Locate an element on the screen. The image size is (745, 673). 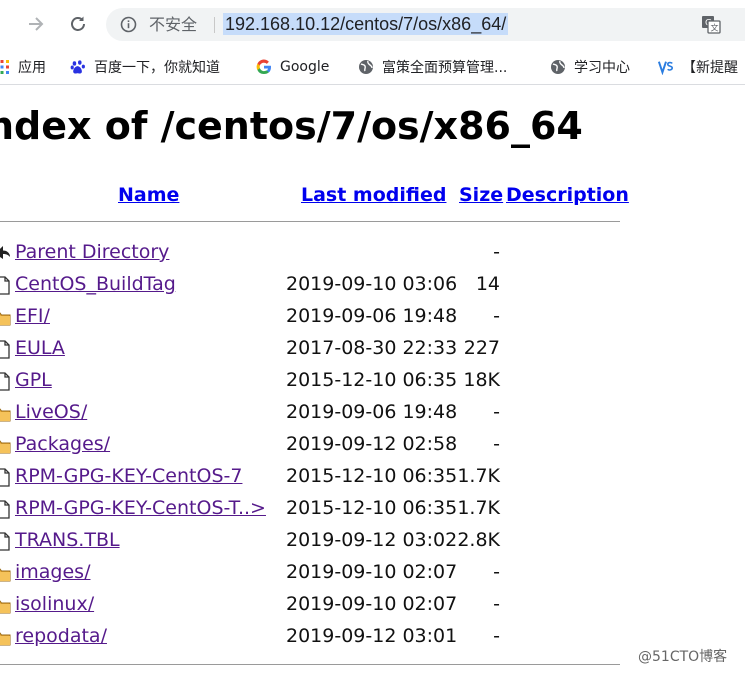
bookmark-learning-center: 学习中心 is located at coordinates (590, 67).